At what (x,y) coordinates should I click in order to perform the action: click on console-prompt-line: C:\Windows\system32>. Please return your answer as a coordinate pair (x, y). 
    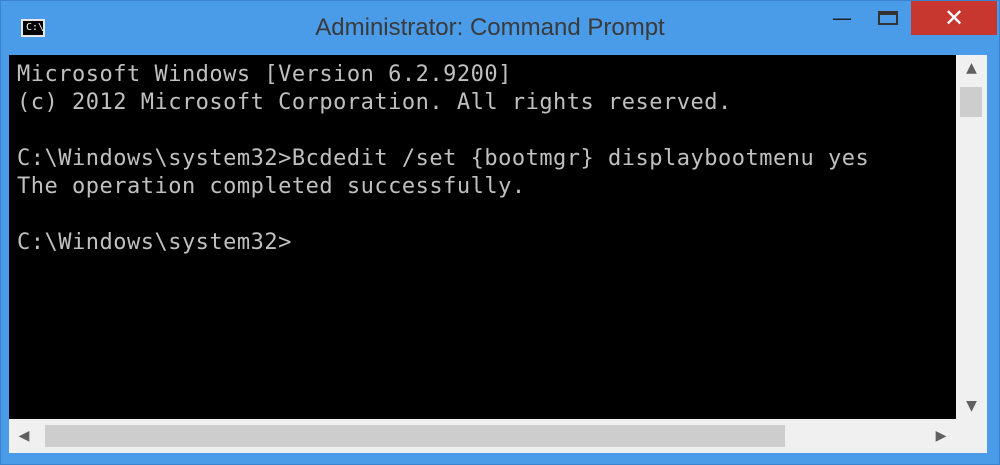
    Looking at the image, I should click on (486, 243).